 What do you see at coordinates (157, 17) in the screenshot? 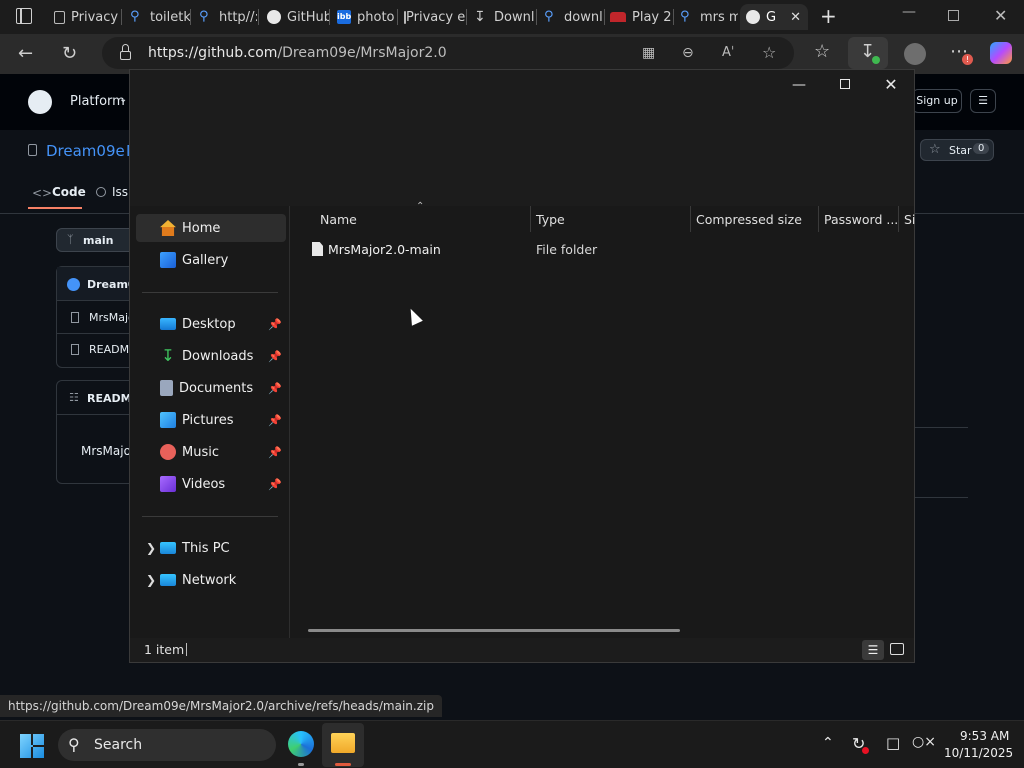
I see `browser-tab-2: ⚲ toiletk` at bounding box center [157, 17].